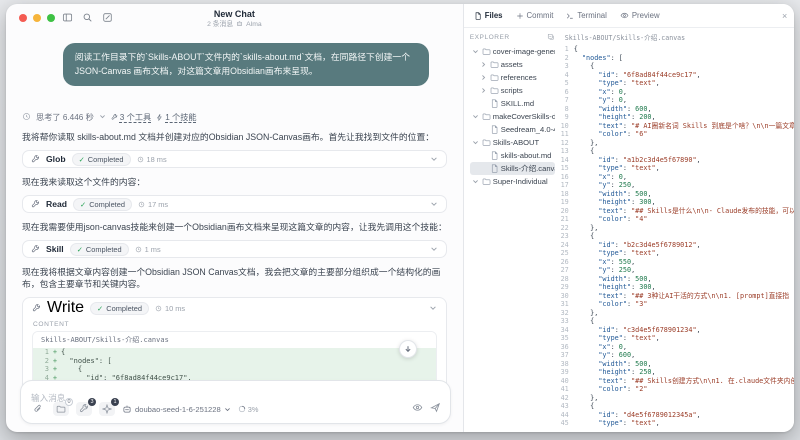  What do you see at coordinates (579, 142) in the screenshot?
I see `editor-line: 12 },` at bounding box center [579, 142].